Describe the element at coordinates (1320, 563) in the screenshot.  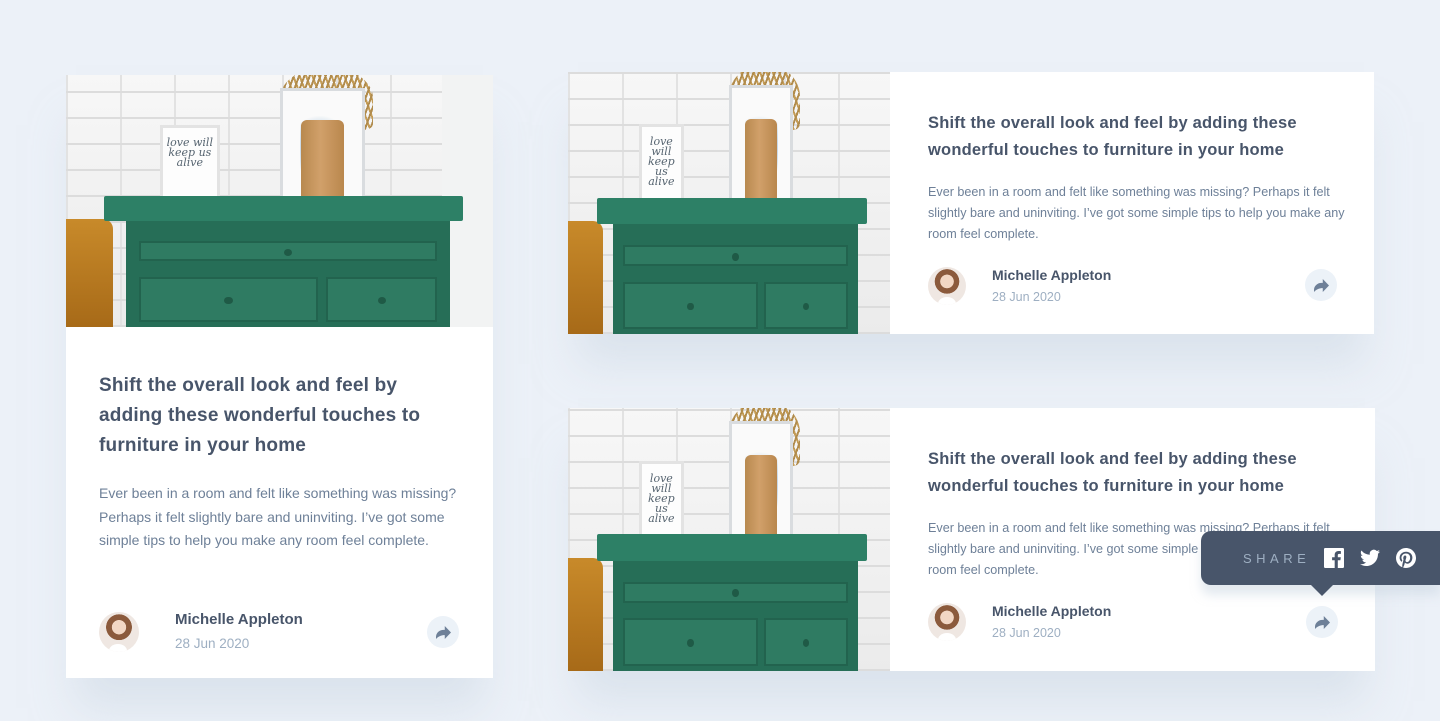
I see `share-tooltip: SHARE` at that location.